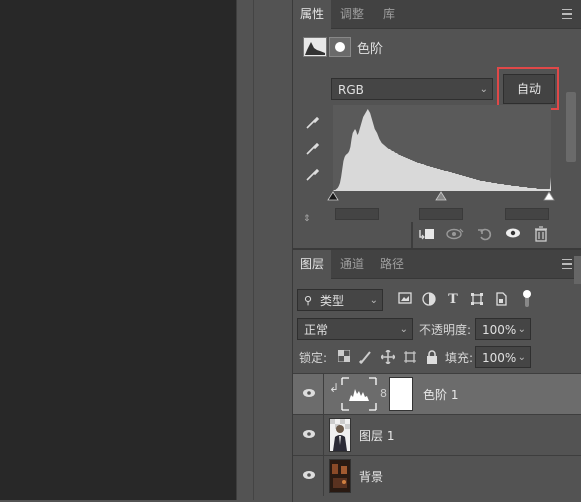 Image resolution: width=581 pixels, height=502 pixels. Describe the element at coordinates (316, 330) in the screenshot. I see `blend-mode-value: 正常` at that location.